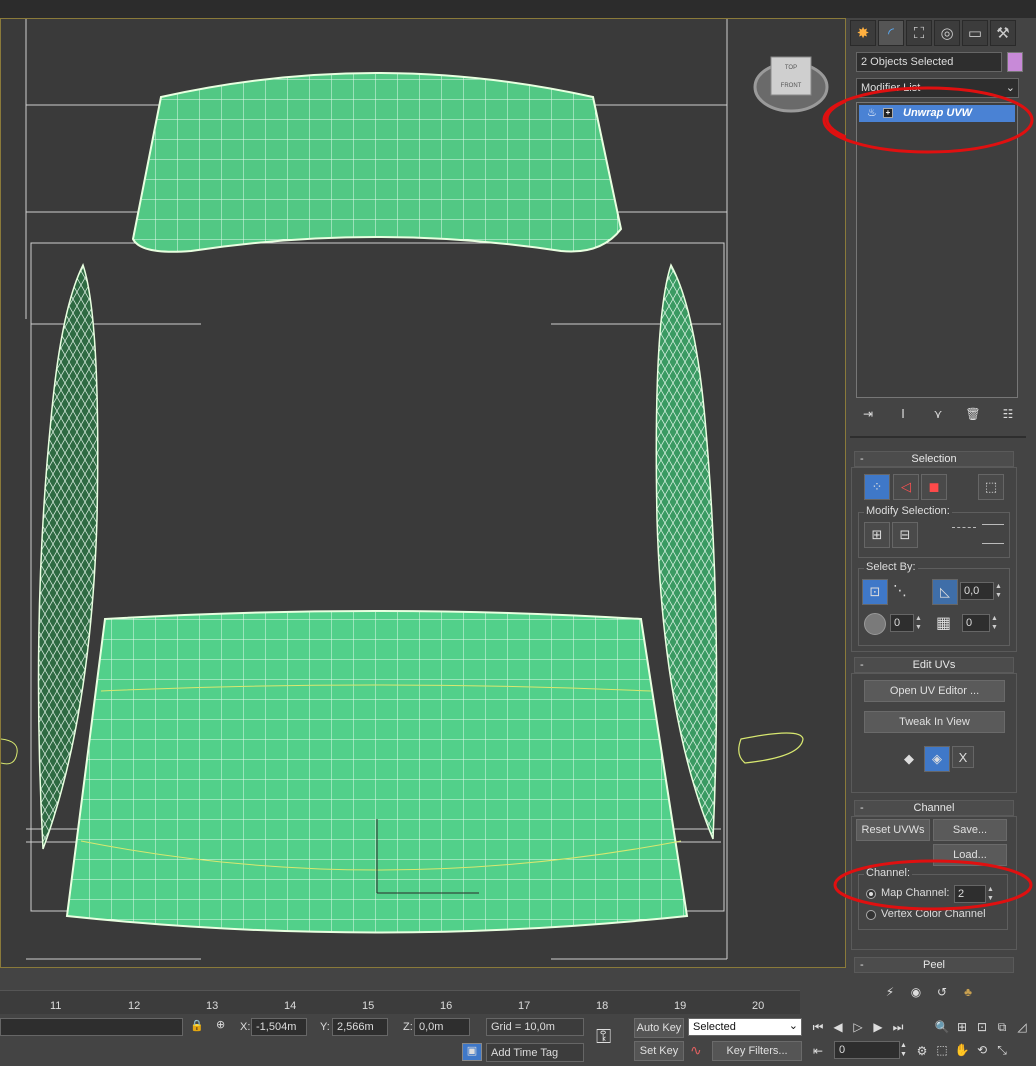 The width and height of the screenshot is (1036, 1066). What do you see at coordinates (962, 1050) in the screenshot?
I see `pan-icon: ✋` at bounding box center [962, 1050].